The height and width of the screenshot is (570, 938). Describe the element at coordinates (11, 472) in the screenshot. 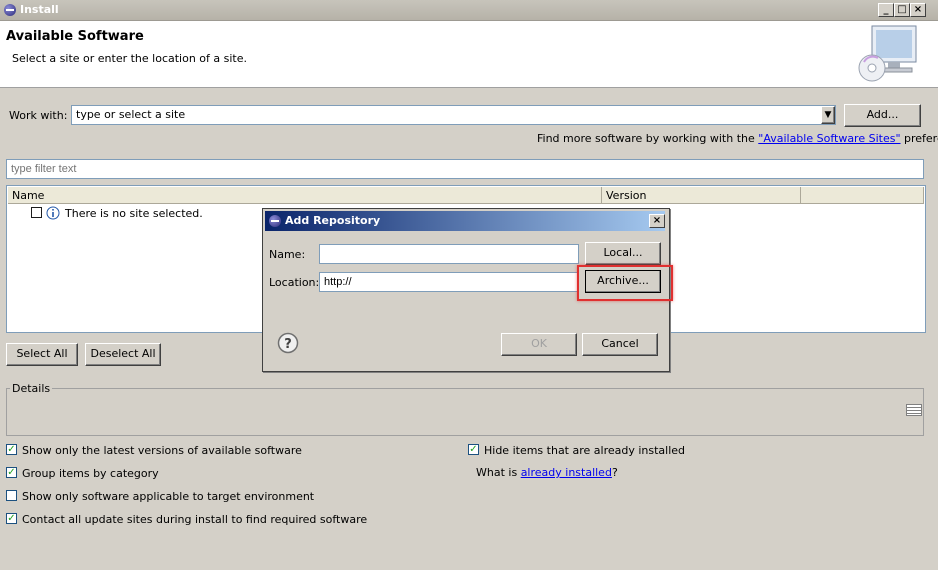

I see `group-by-category-checkbox: ✓` at that location.